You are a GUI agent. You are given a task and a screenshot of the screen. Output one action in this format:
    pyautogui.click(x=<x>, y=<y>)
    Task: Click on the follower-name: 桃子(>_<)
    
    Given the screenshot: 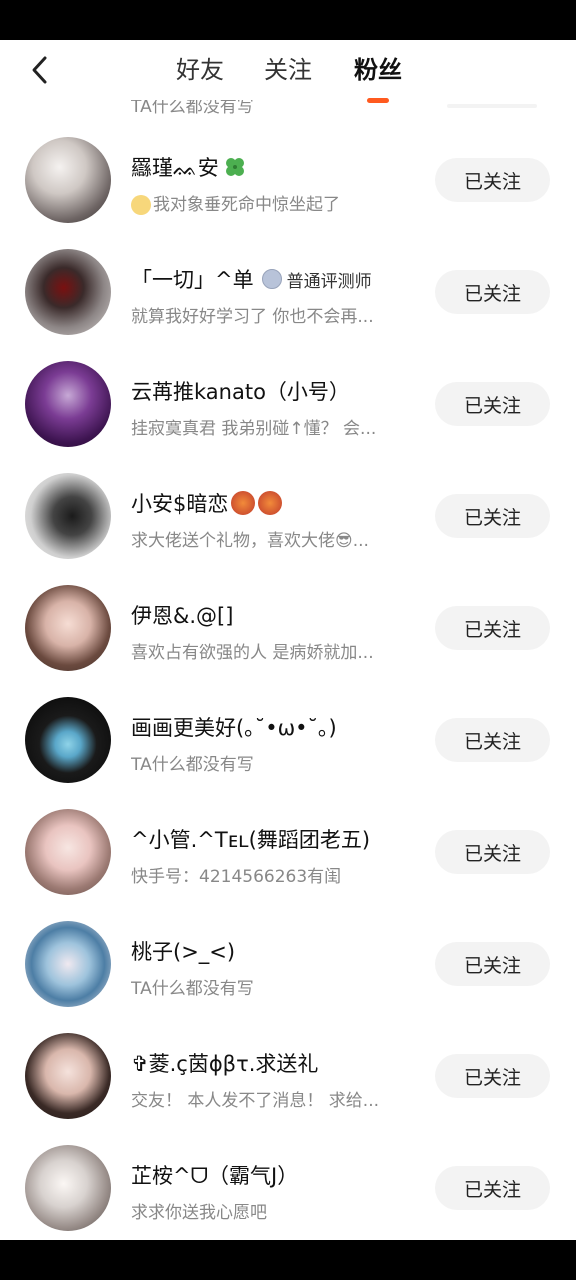 What is the action you would take?
    pyautogui.click(x=183, y=952)
    